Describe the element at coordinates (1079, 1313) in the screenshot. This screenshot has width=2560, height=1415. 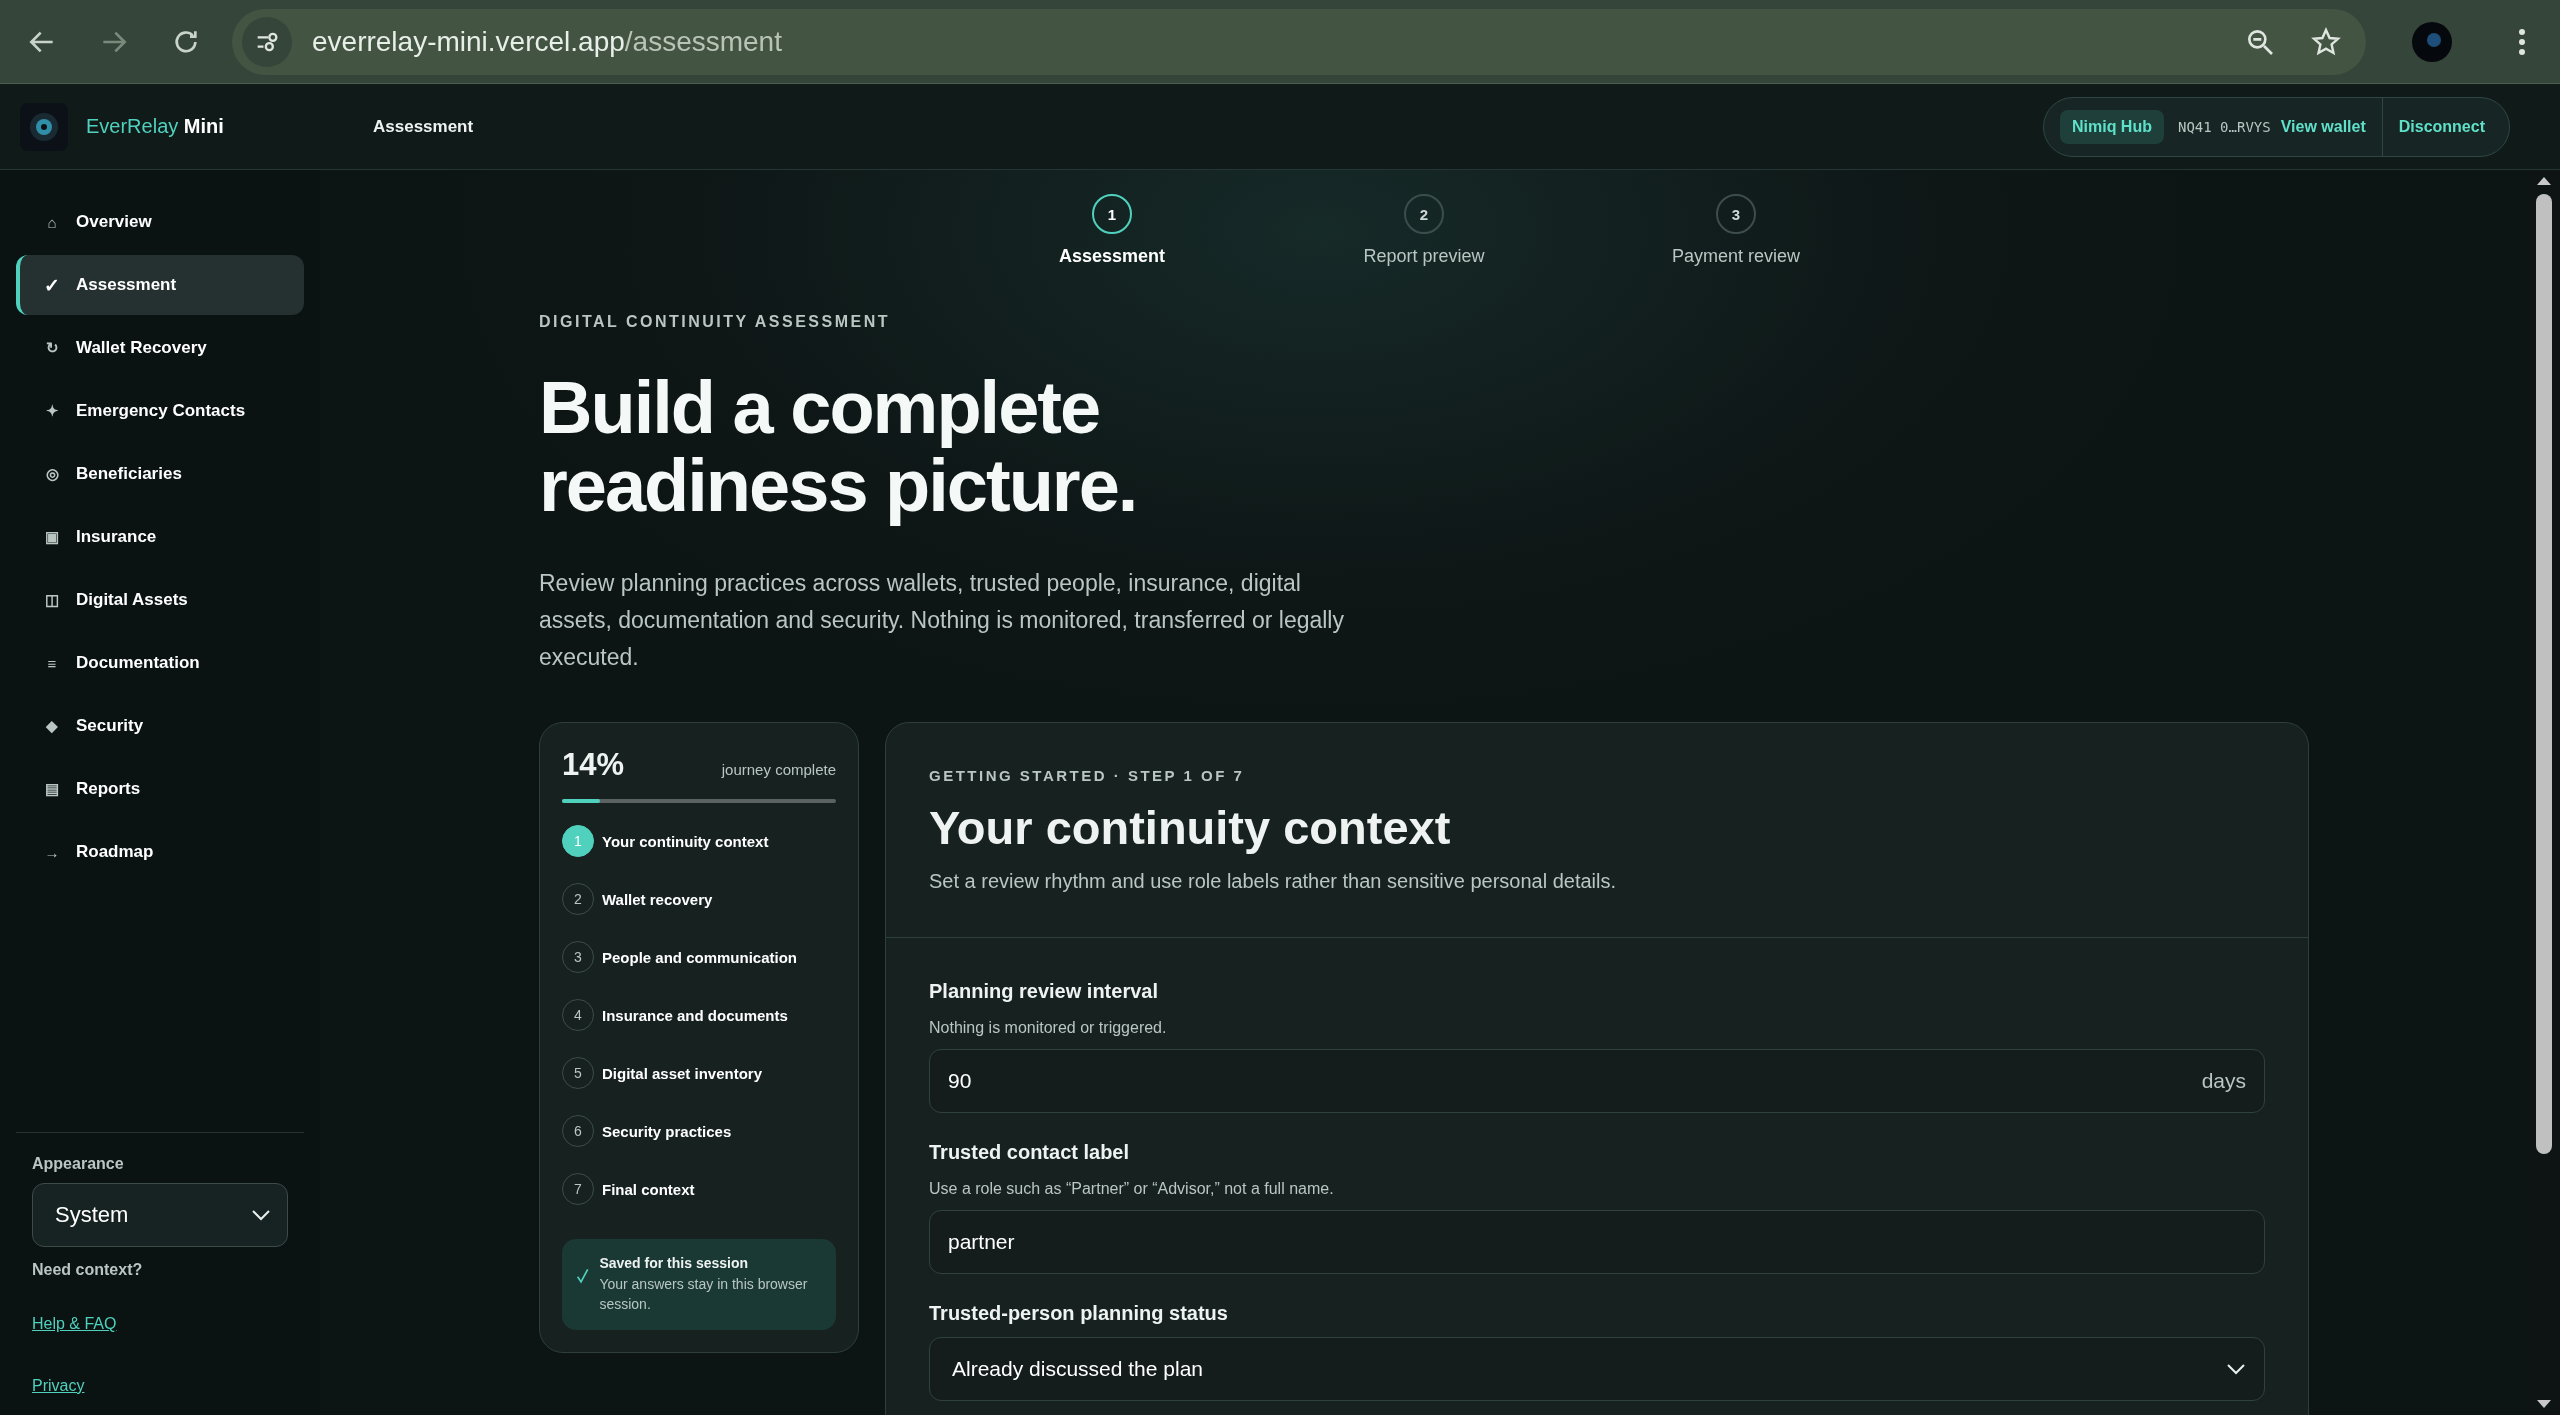
I see `field-label: Trusted-person planning status` at that location.